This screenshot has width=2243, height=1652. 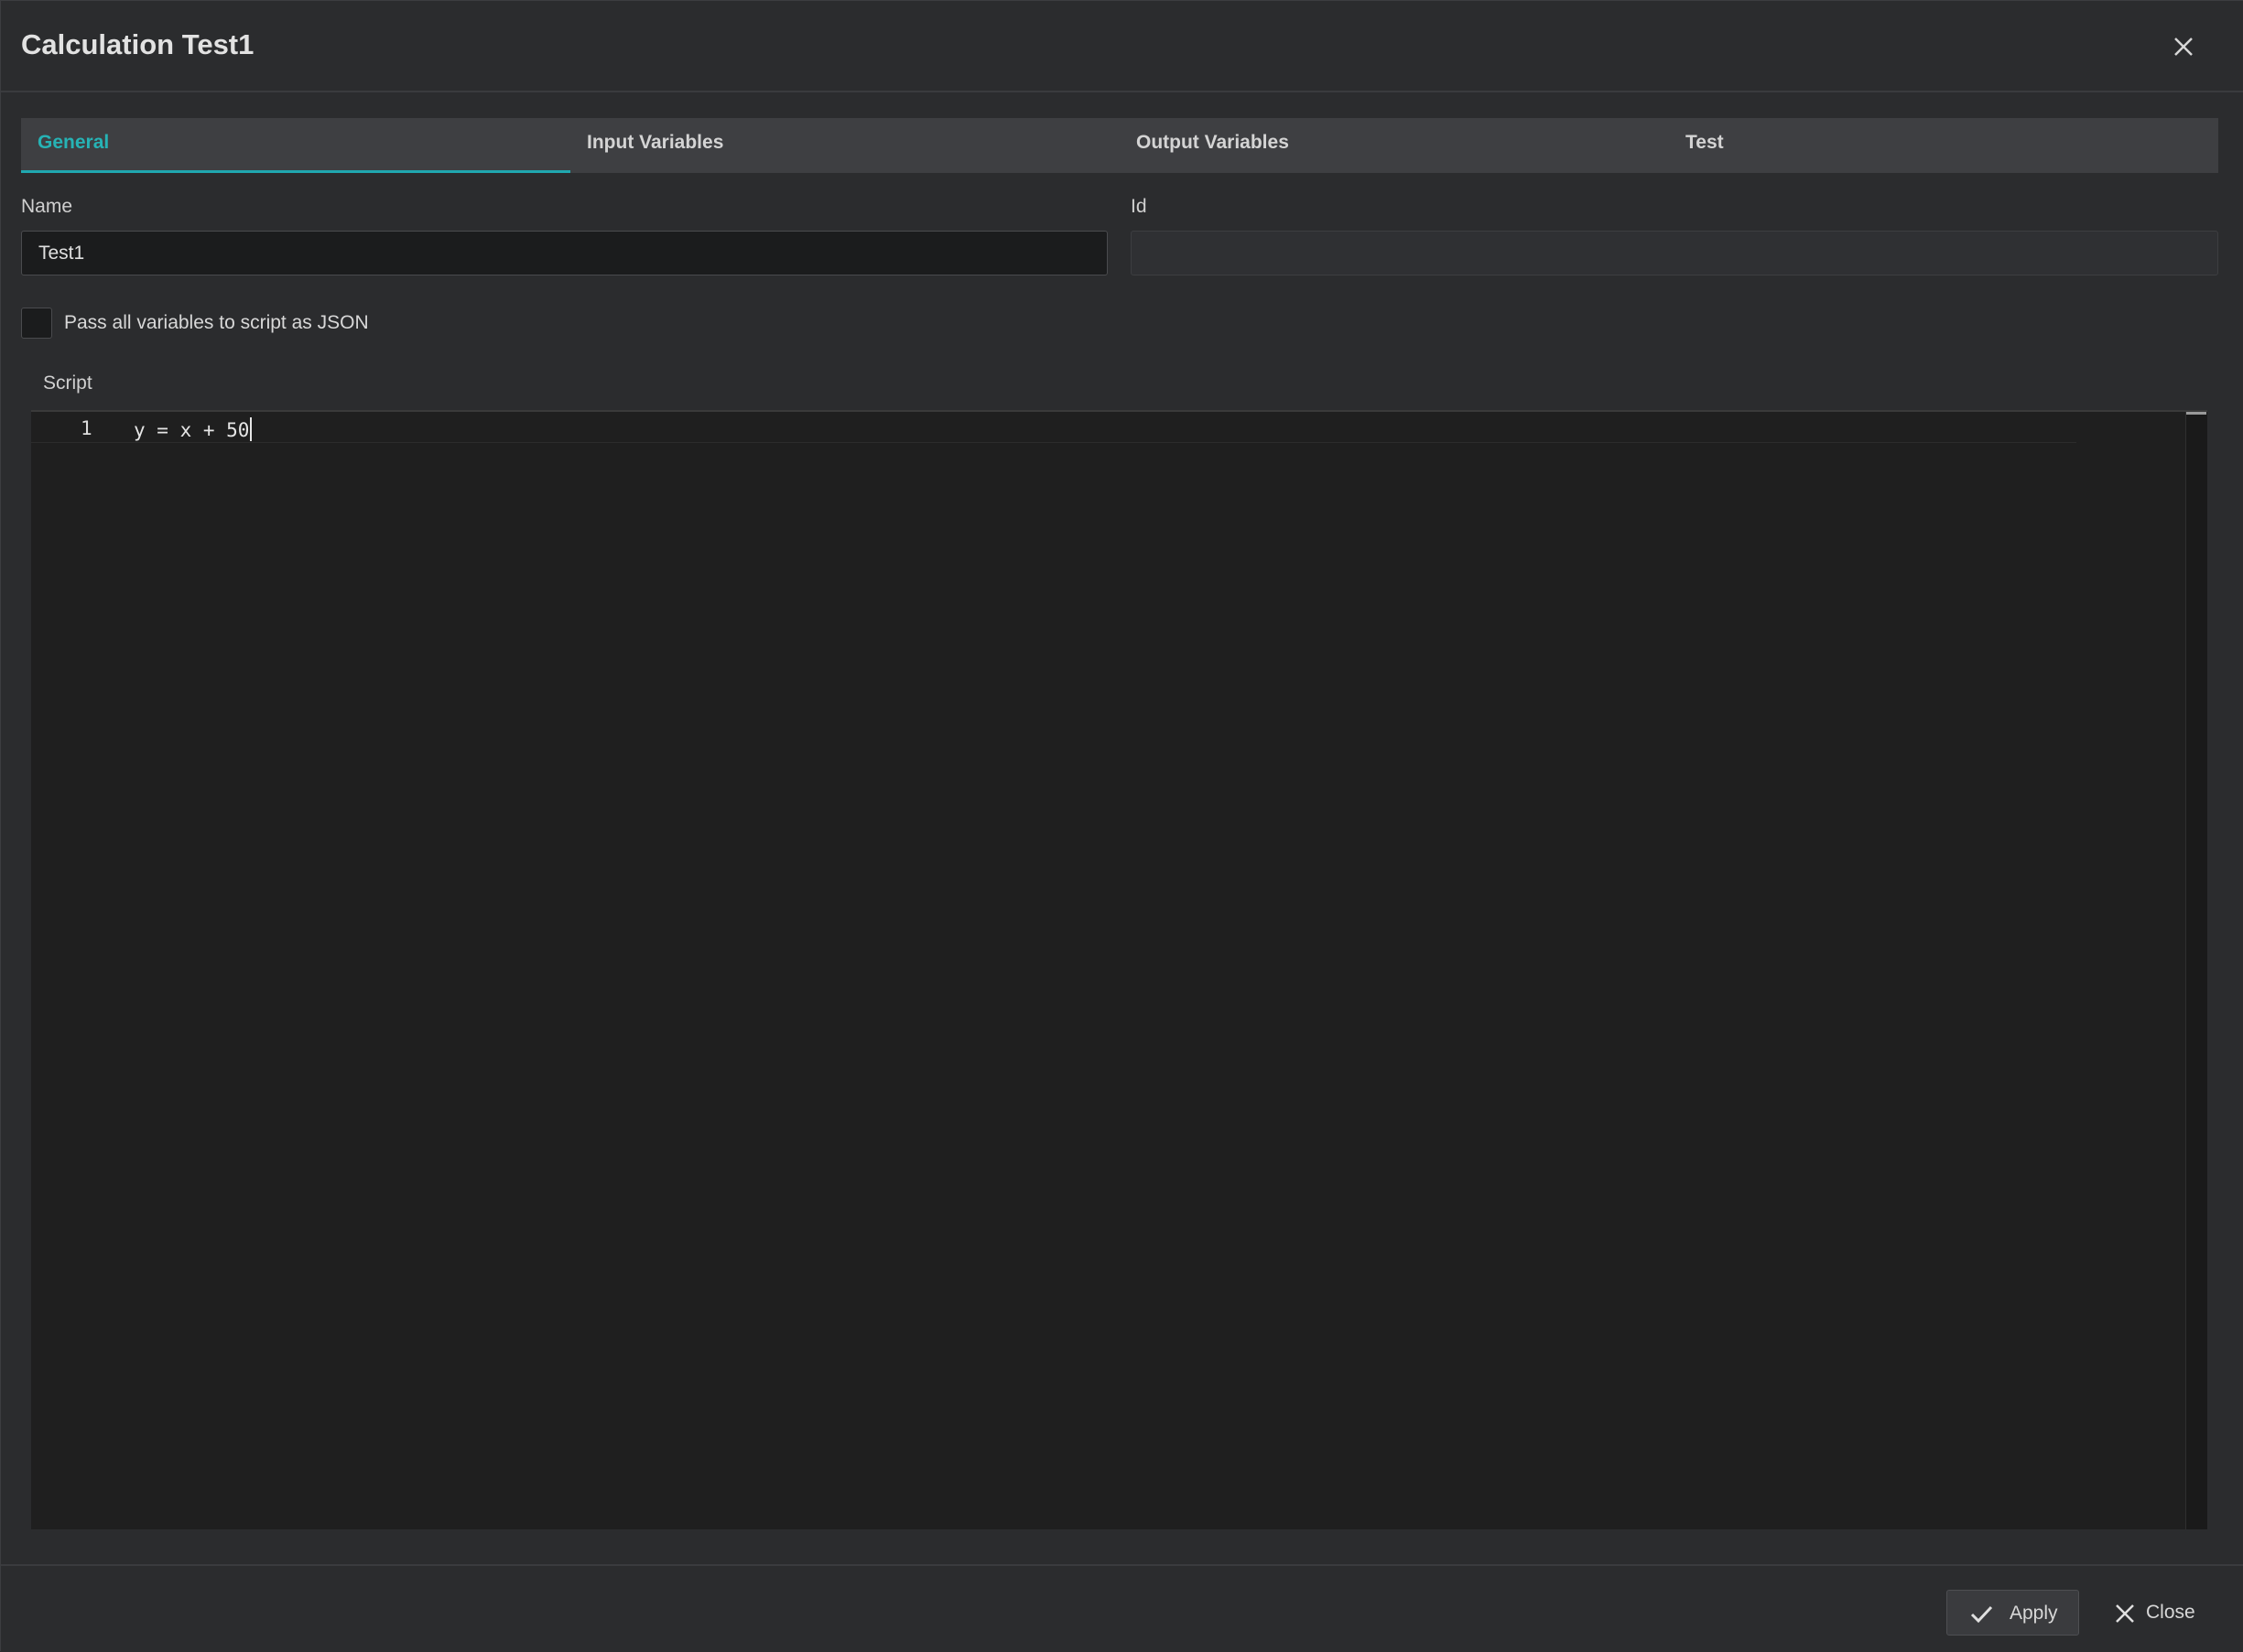 I want to click on dialog-header: Calculation Test1, so click(x=1122, y=46).